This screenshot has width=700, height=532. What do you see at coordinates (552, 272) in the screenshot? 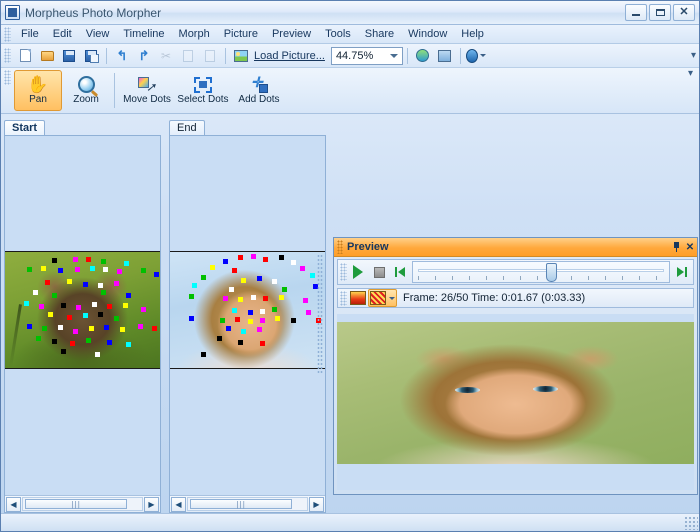
I see `frame-slider-thumb` at bounding box center [552, 272].